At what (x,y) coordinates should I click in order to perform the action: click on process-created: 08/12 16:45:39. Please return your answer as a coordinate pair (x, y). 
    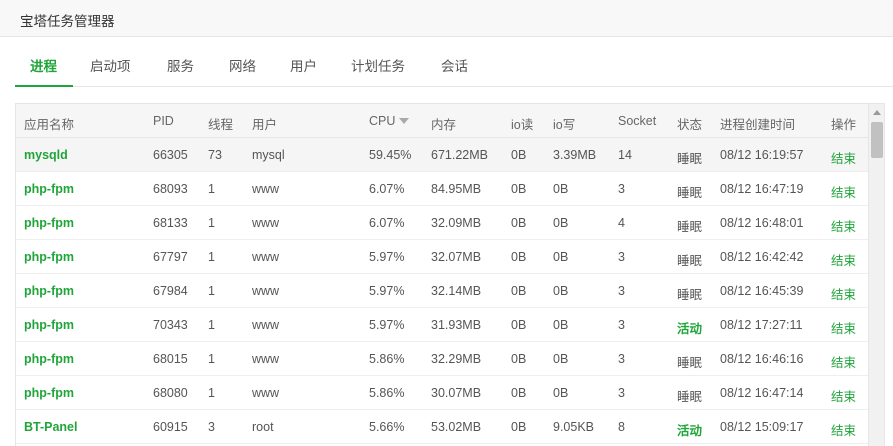
    Looking at the image, I should click on (762, 291).